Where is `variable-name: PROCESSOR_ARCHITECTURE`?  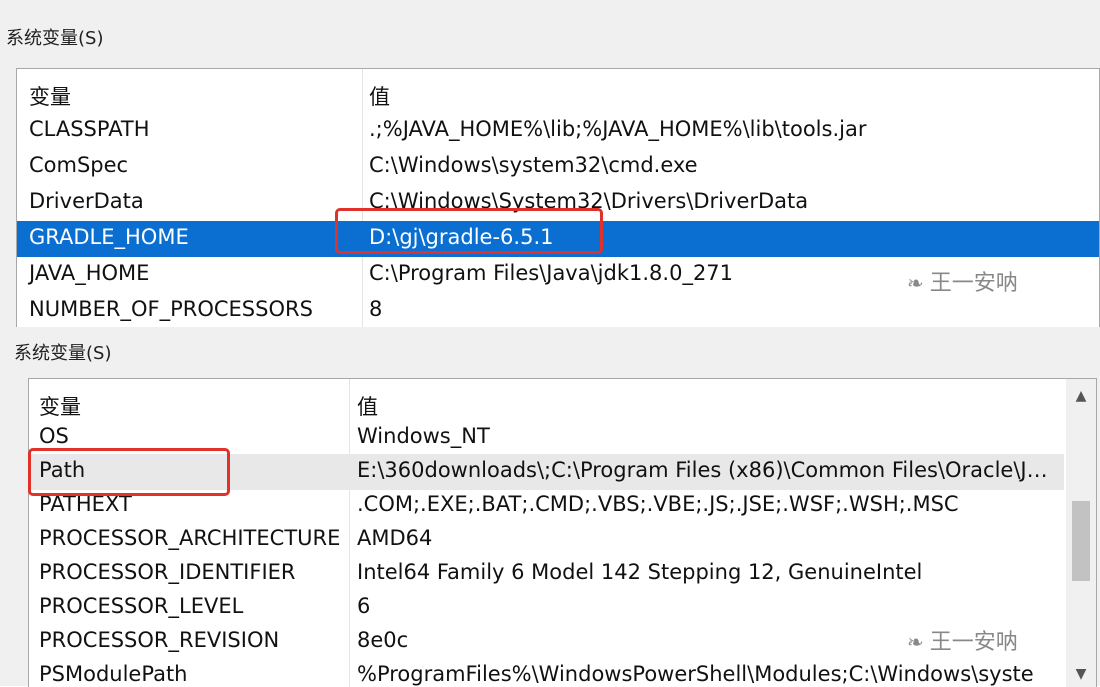 variable-name: PROCESSOR_ARCHITECTURE is located at coordinates (190, 538).